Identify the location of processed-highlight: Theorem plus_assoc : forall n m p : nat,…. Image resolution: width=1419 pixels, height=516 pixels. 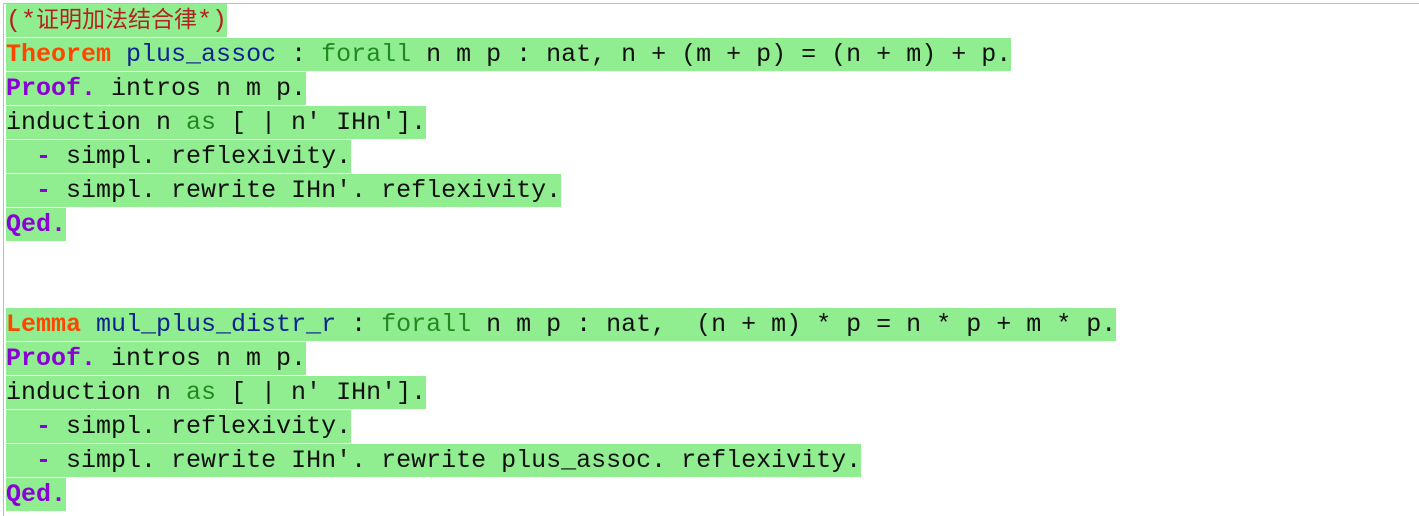
(509, 54).